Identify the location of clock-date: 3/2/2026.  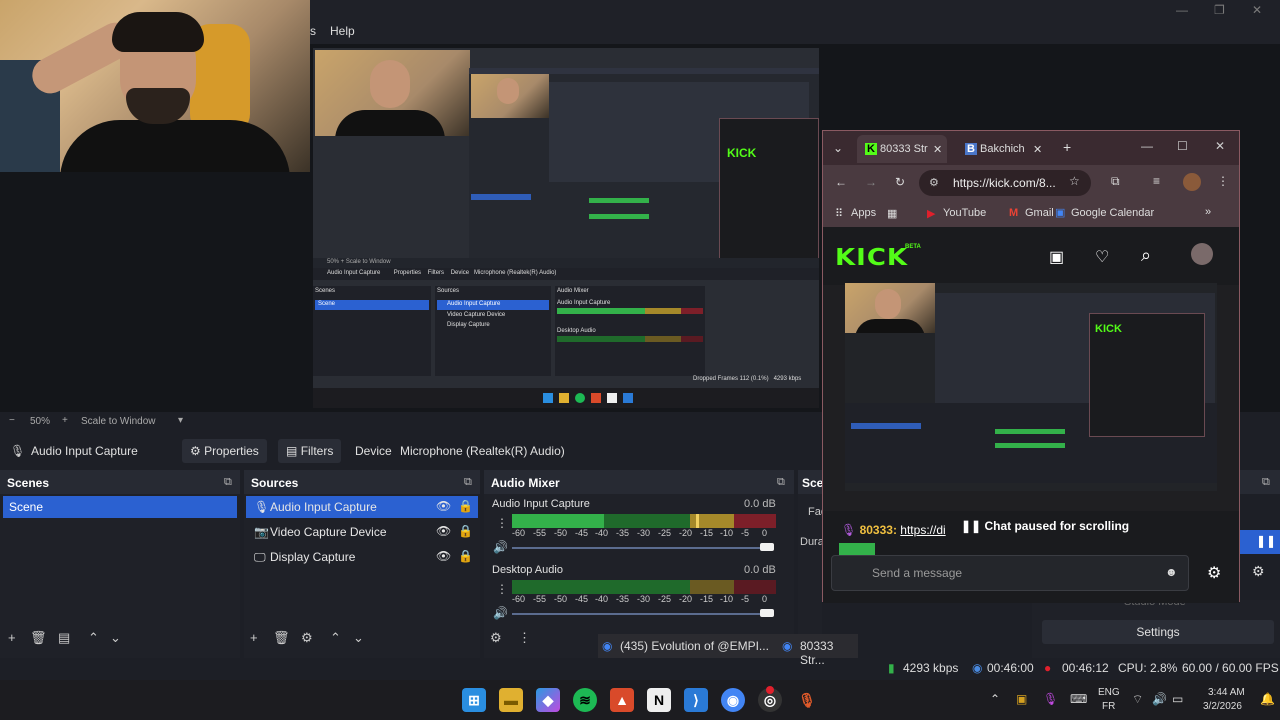
(1222, 706).